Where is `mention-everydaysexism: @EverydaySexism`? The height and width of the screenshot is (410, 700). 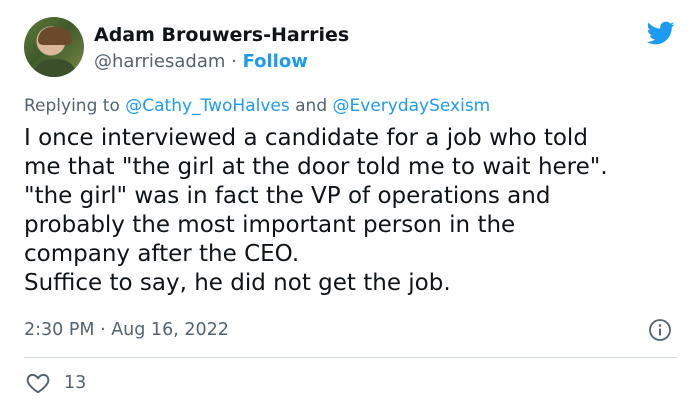
mention-everydaysexism: @EverydaySexism is located at coordinates (412, 106).